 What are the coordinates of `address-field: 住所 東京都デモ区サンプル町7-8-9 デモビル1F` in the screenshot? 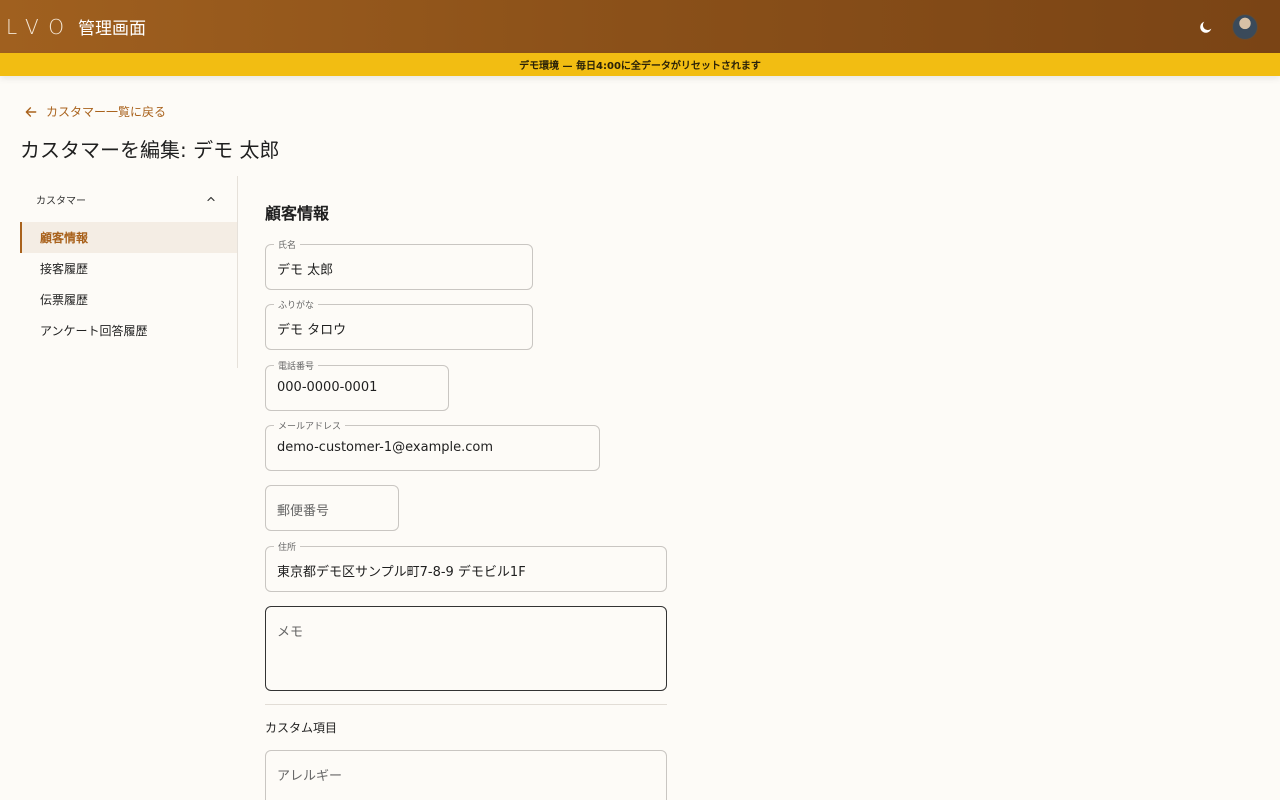 It's located at (466, 566).